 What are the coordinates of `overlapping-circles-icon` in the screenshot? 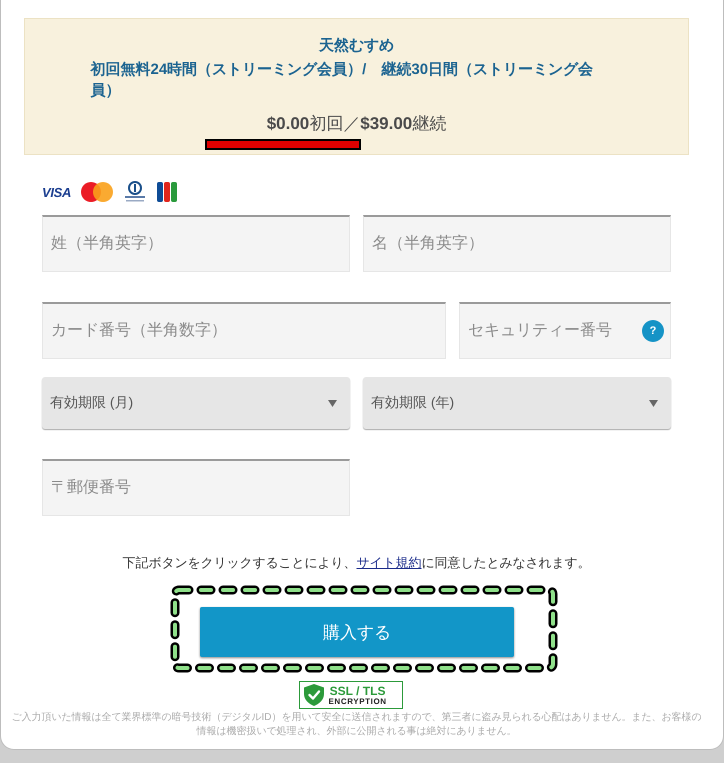 It's located at (97, 192).